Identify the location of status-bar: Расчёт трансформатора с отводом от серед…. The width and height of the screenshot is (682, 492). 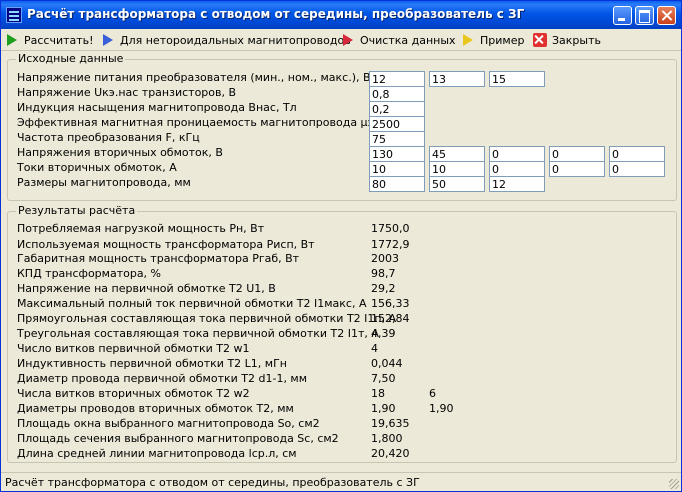
(341, 481).